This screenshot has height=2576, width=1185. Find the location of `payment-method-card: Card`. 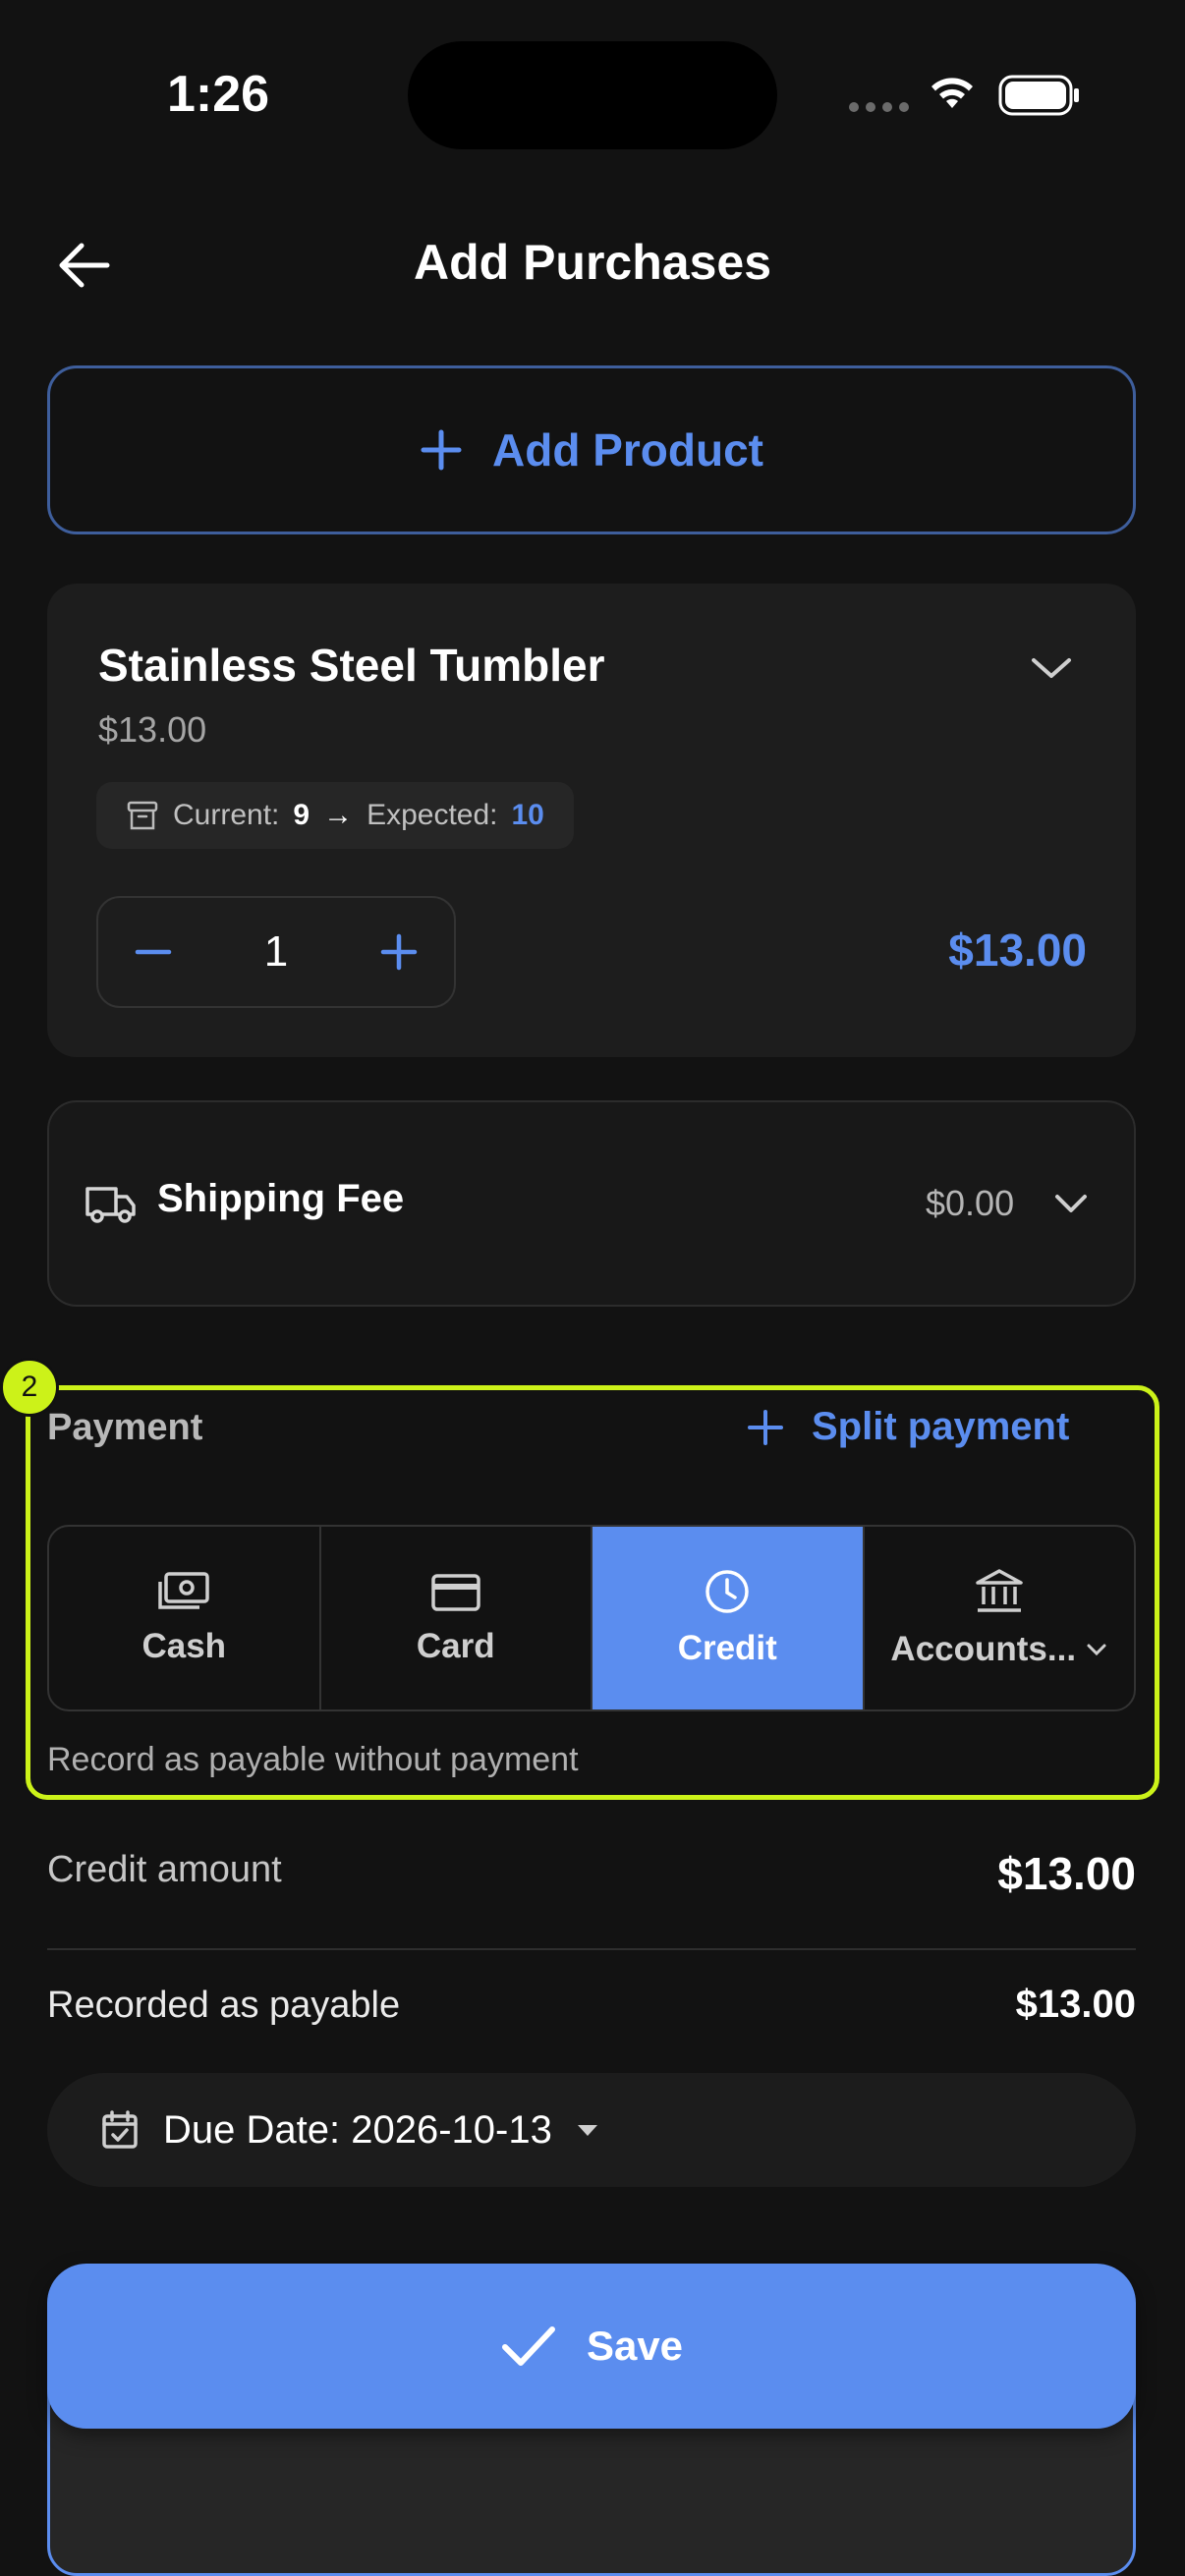

payment-method-card: Card is located at coordinates (457, 1618).